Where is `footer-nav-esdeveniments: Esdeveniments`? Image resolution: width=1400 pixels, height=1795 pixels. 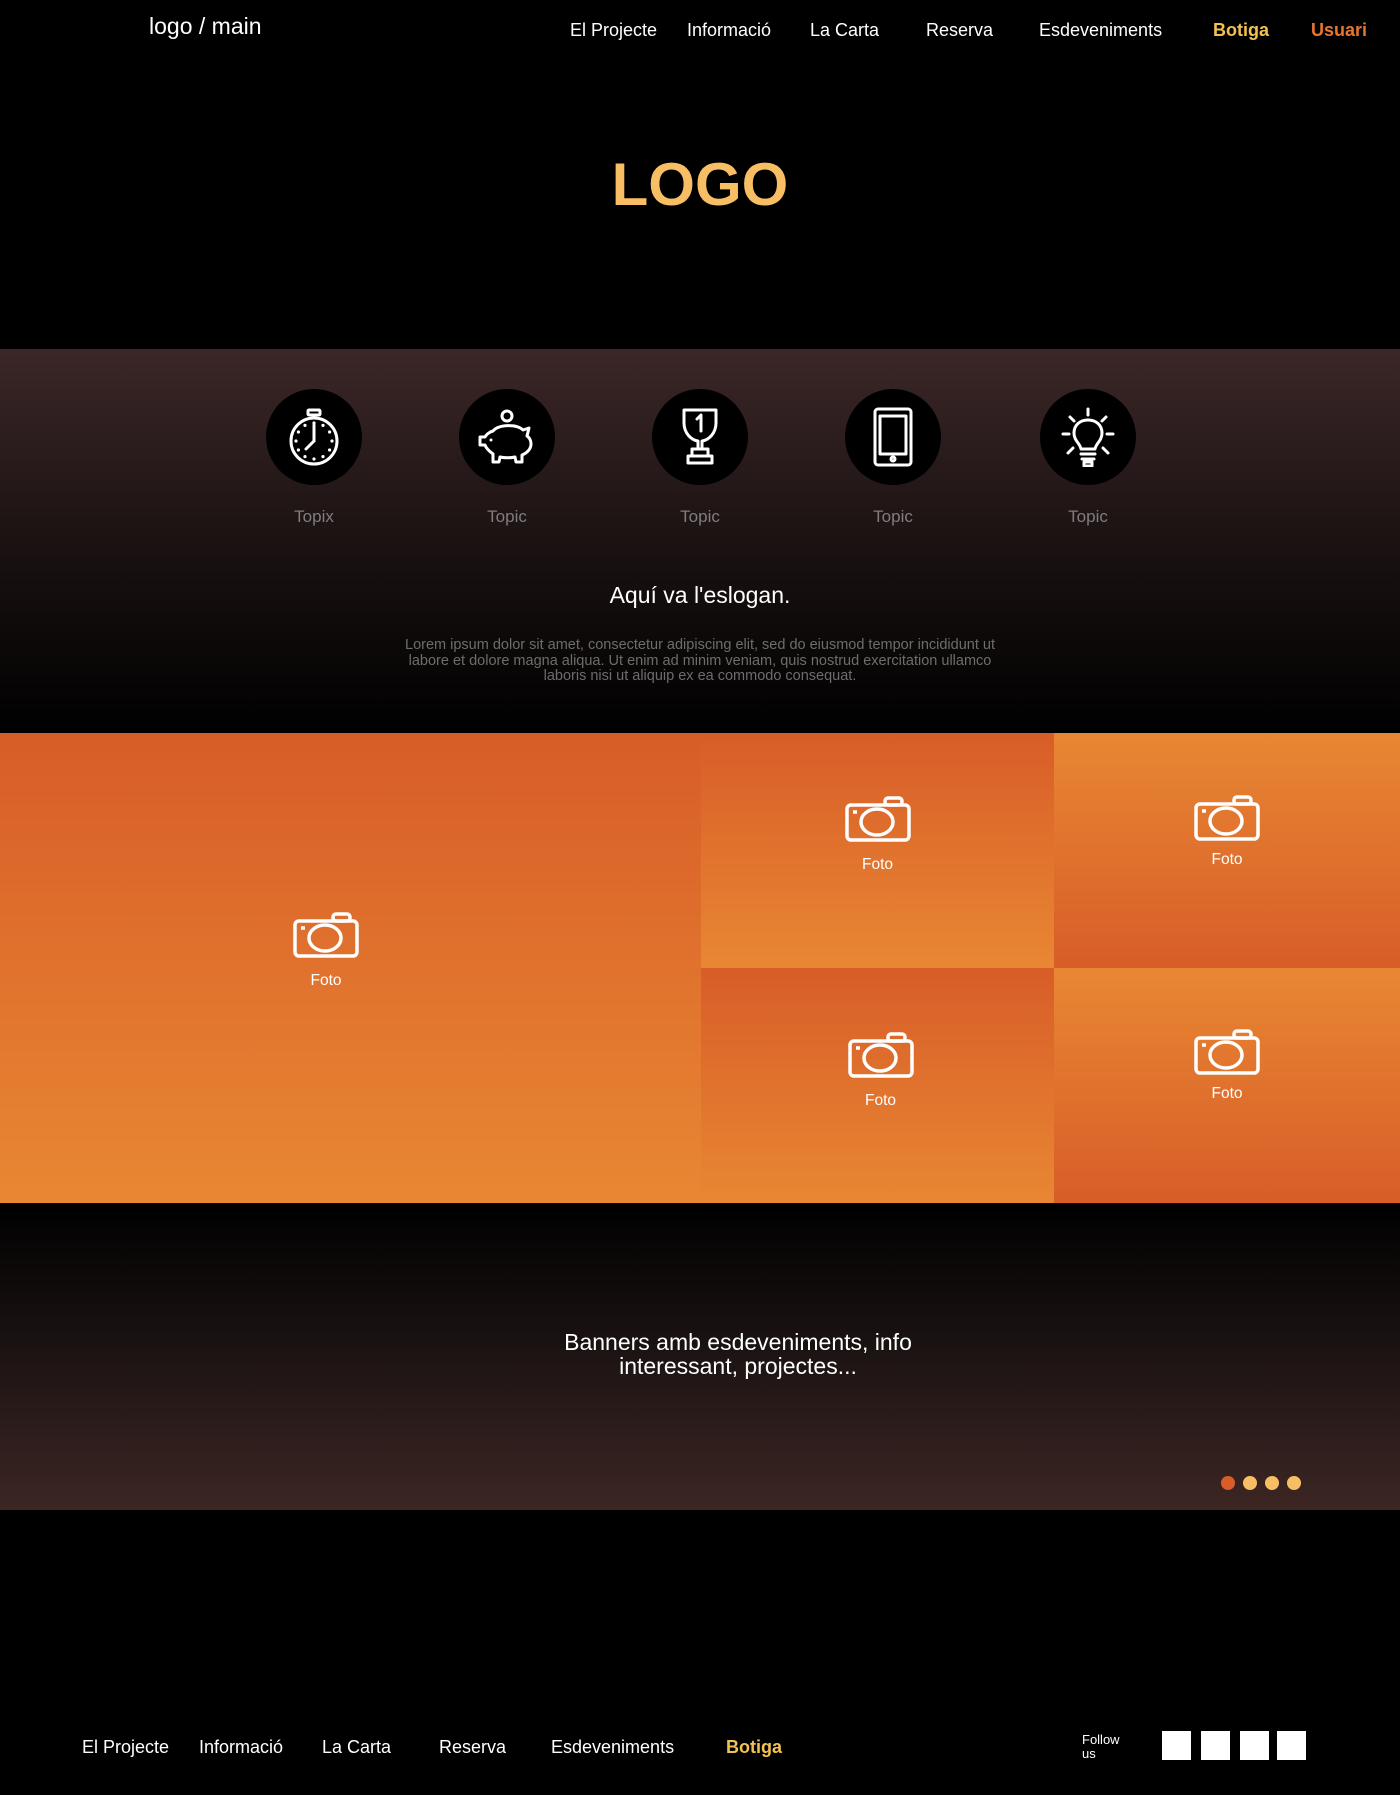
footer-nav-esdeveniments: Esdeveniments is located at coordinates (612, 1747).